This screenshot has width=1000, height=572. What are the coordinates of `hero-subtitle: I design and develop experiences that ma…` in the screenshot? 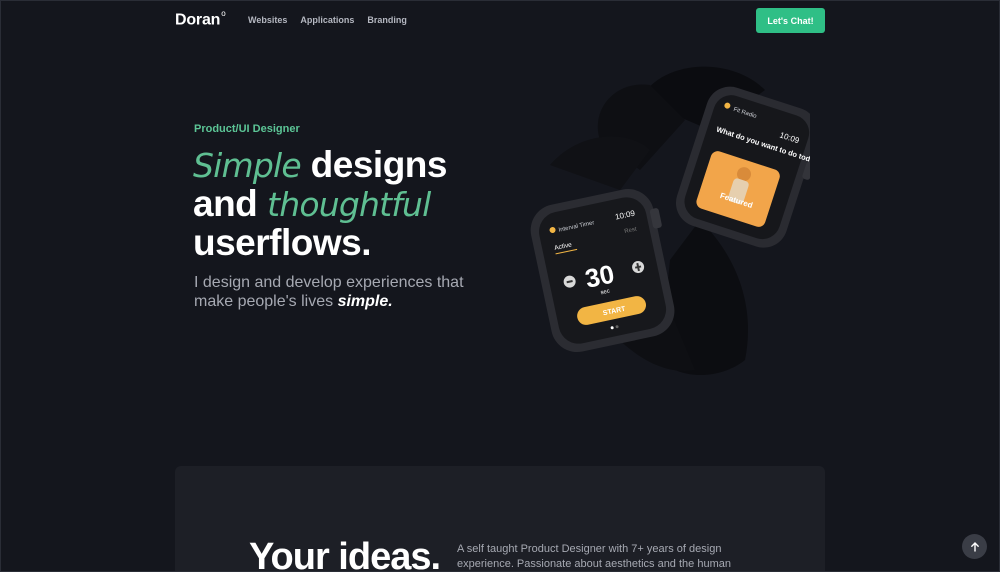 It's located at (329, 292).